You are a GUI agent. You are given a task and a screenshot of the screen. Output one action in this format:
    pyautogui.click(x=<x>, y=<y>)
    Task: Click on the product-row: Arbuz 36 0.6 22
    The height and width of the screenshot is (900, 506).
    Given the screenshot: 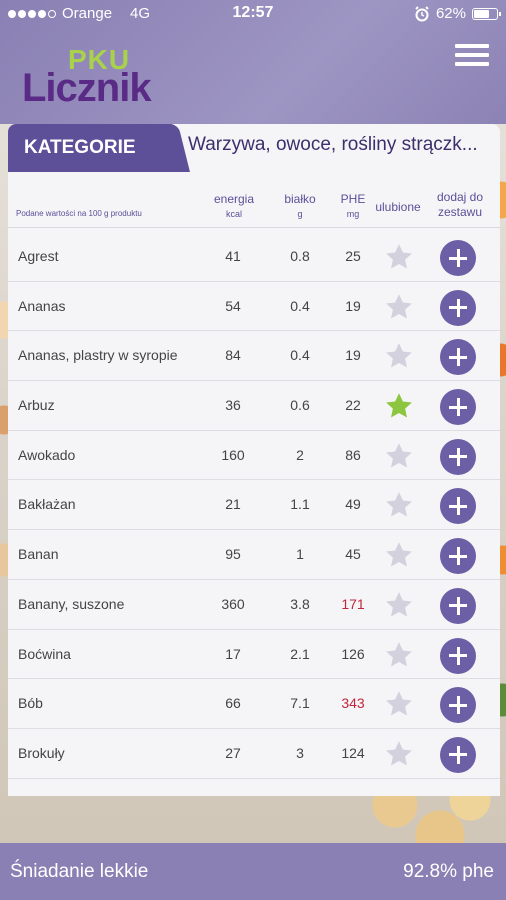 What is the action you would take?
    pyautogui.click(x=254, y=406)
    